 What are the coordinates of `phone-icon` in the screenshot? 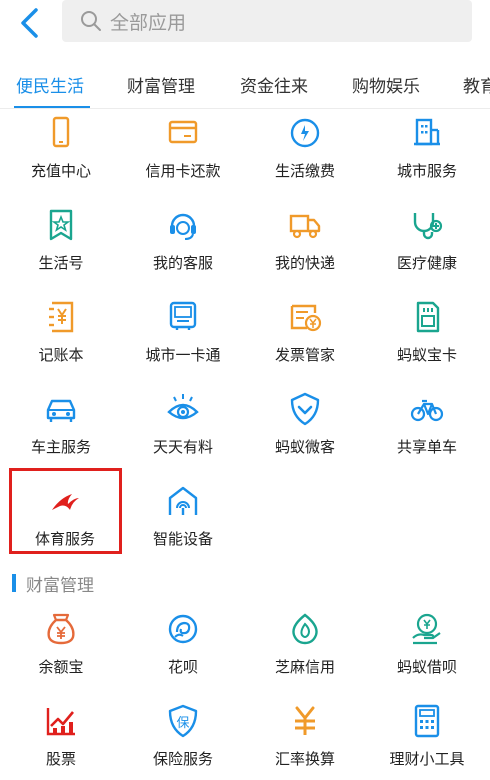 It's located at (61, 132).